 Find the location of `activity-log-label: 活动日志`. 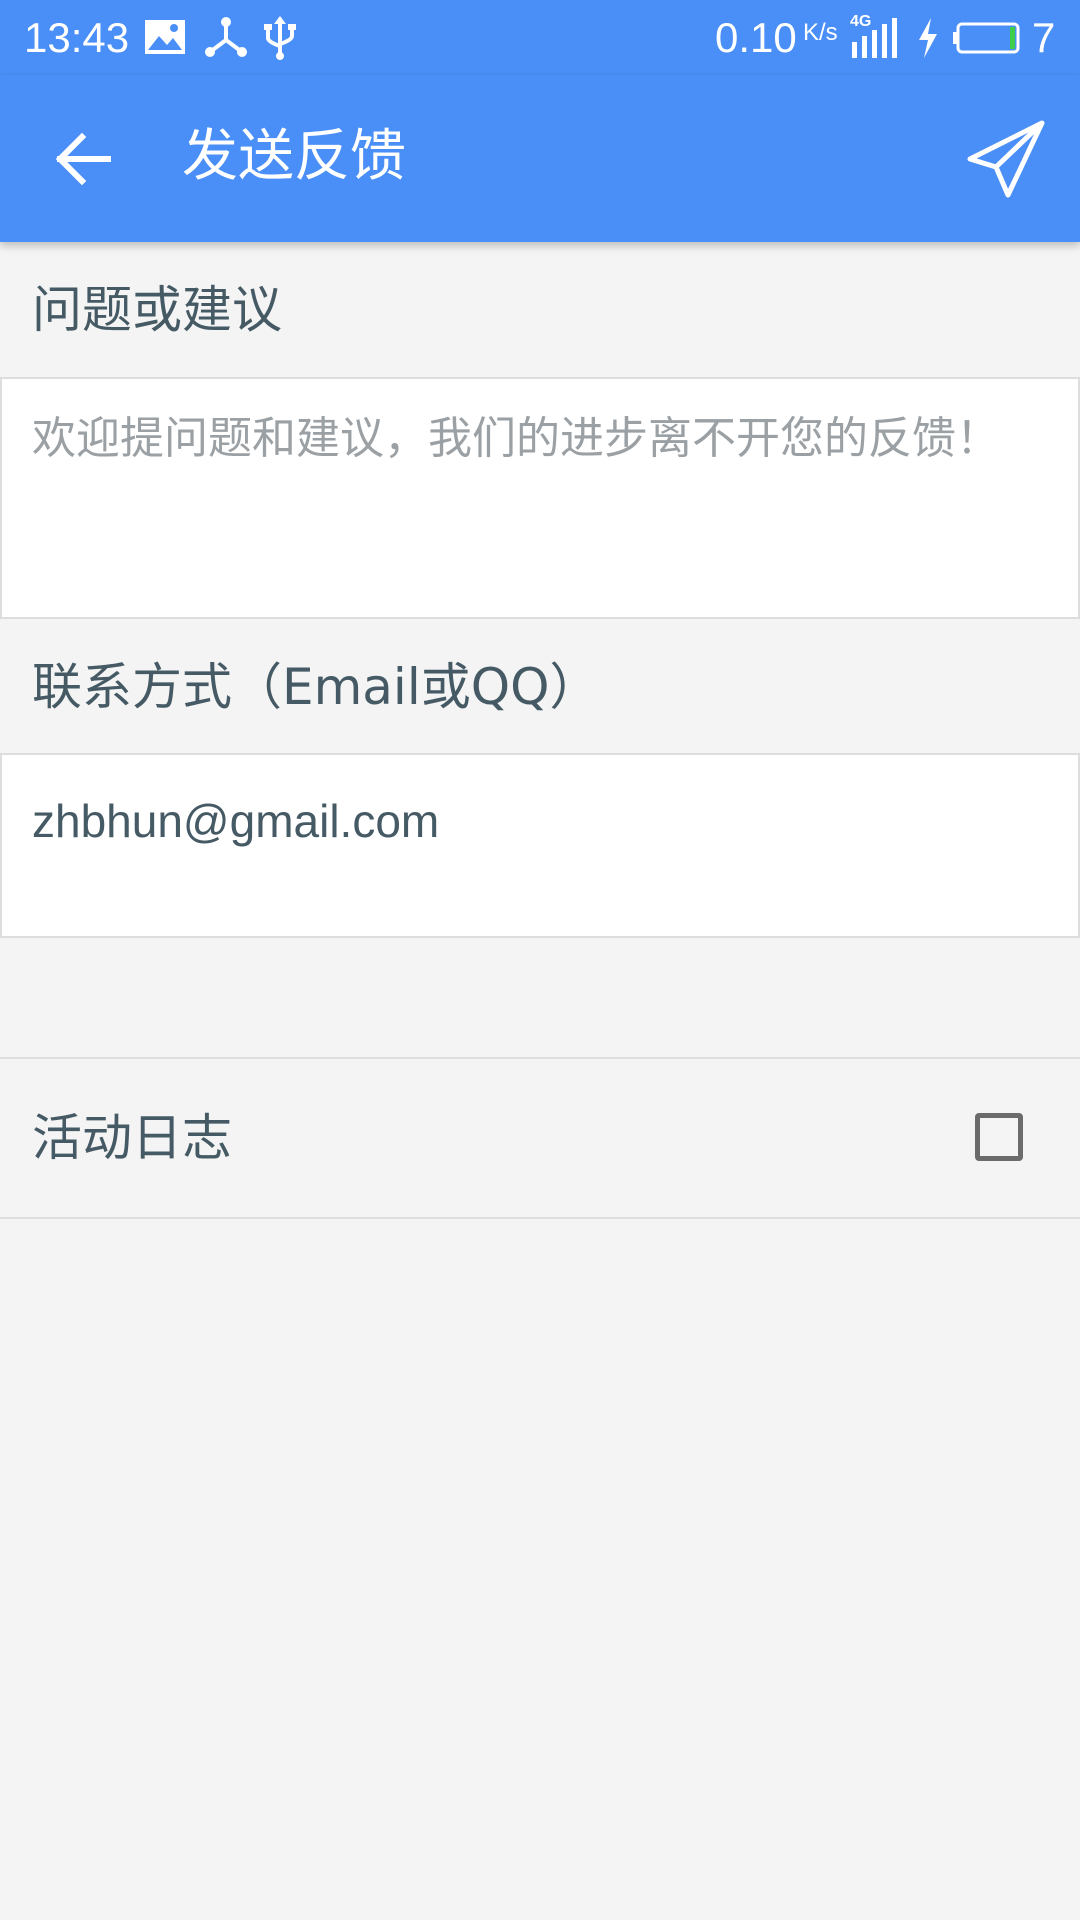

activity-log-label: 活动日志 is located at coordinates (132, 1138).